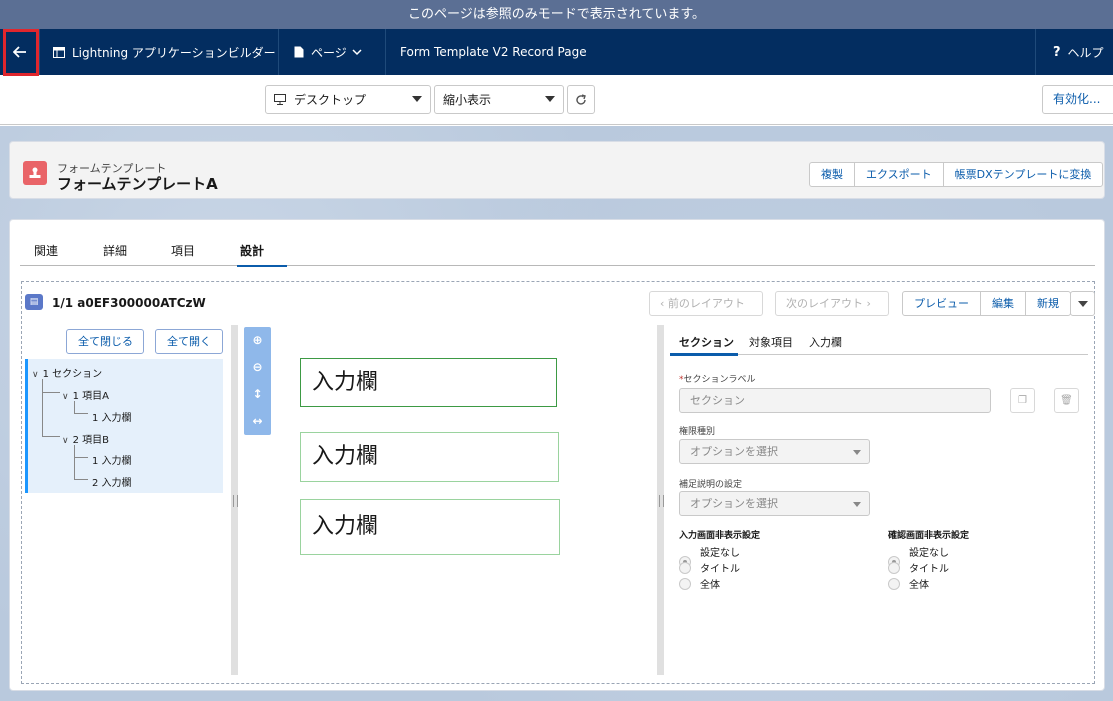 The image size is (1113, 701). What do you see at coordinates (557, 250) in the screenshot?
I see `record-tabs: 関連 詳細 項目 設計` at bounding box center [557, 250].